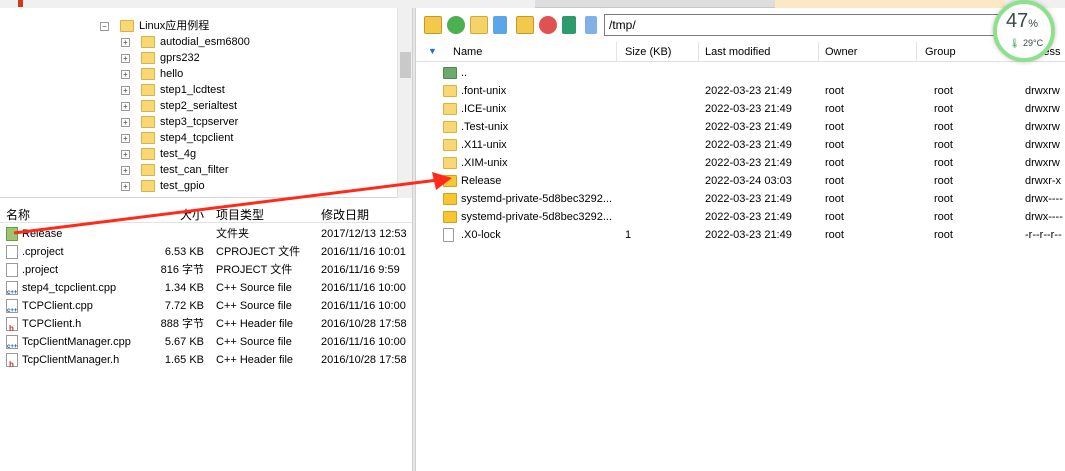  What do you see at coordinates (363, 306) in the screenshot?
I see `file-modified: 2016/11/16 10:00` at bounding box center [363, 306].